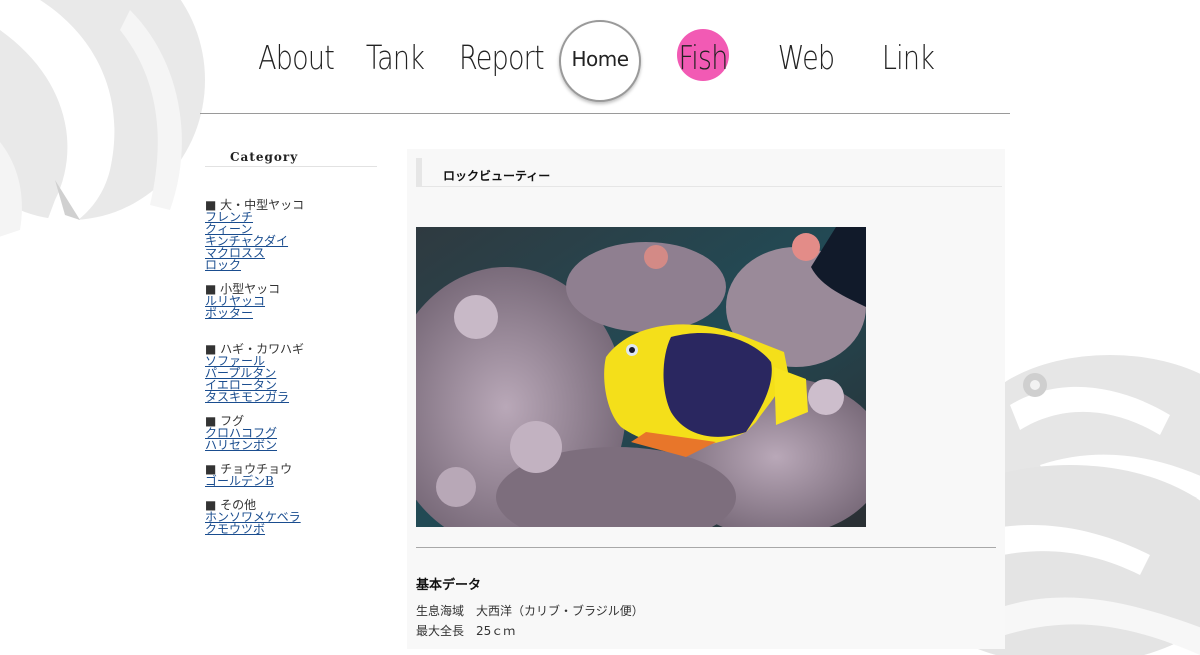 This screenshot has width=1200, height=655. What do you see at coordinates (291, 481) in the screenshot?
I see `category-link: ゴールデンB` at bounding box center [291, 481].